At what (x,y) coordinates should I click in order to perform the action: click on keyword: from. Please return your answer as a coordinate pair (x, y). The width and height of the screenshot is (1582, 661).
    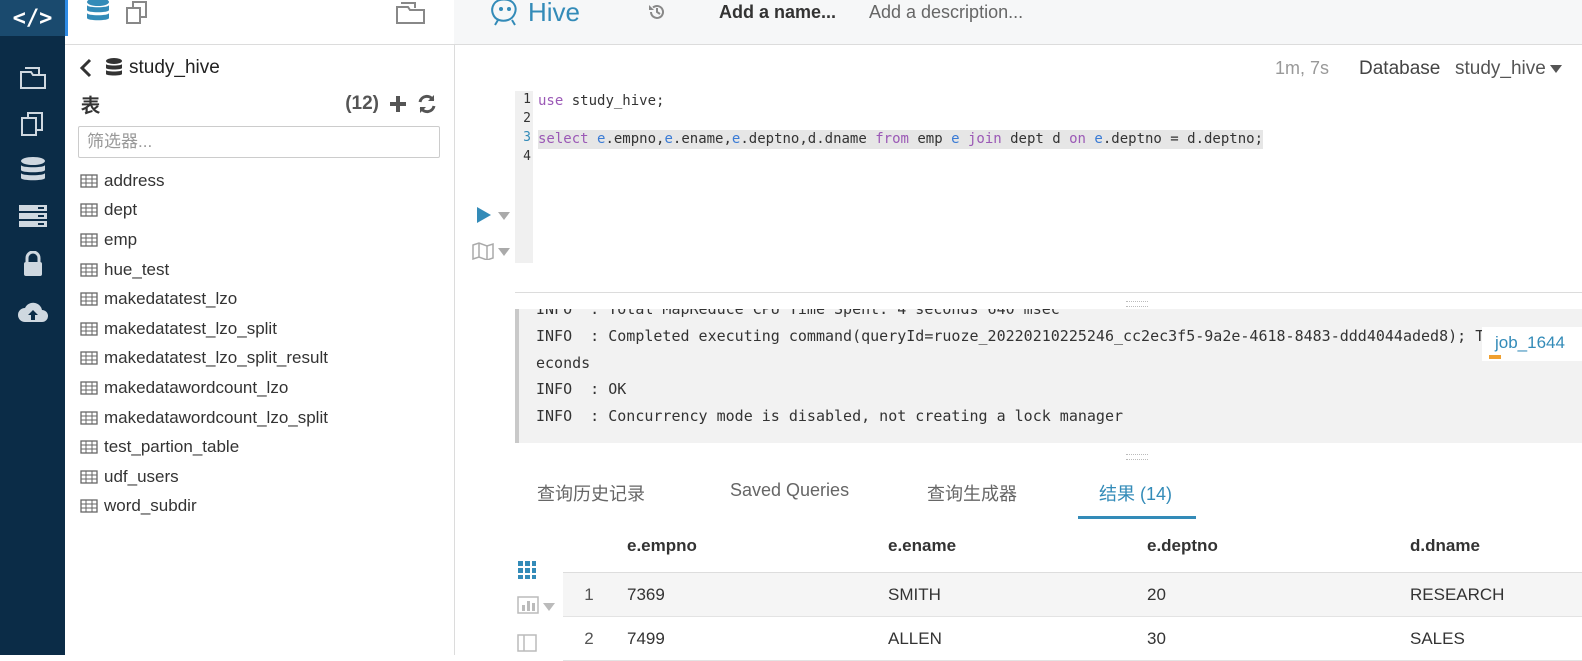
    Looking at the image, I should click on (892, 139).